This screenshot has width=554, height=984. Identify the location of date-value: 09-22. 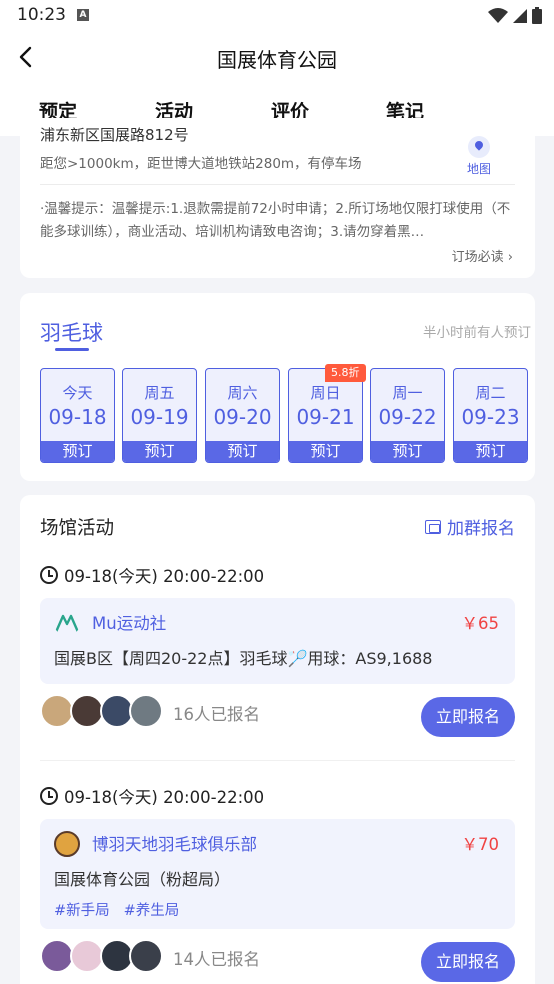
(407, 417).